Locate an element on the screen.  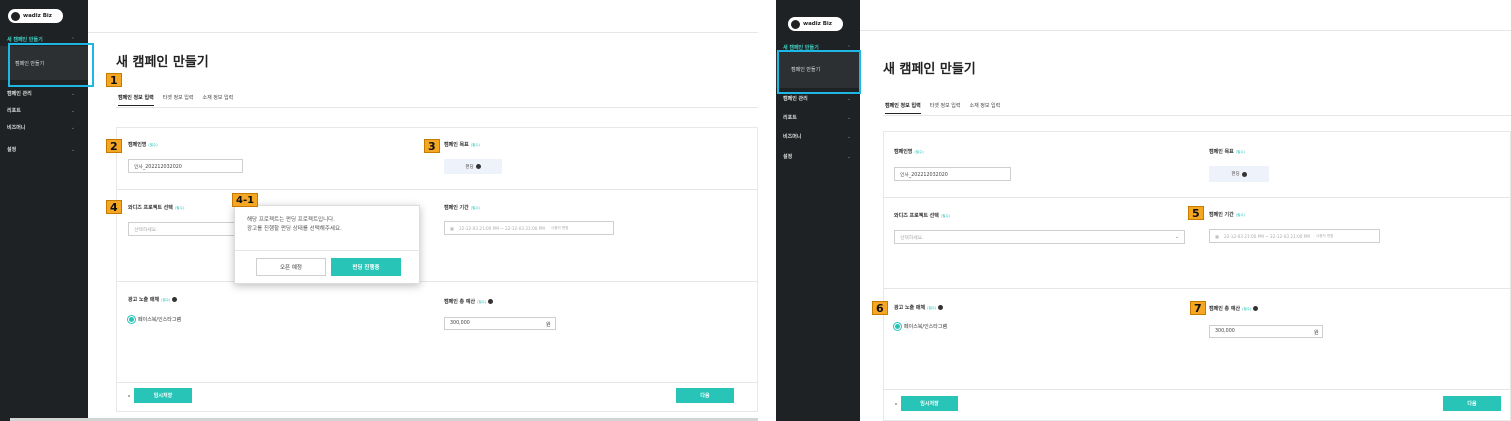
budget-unit: 원 is located at coordinates (1316, 333).